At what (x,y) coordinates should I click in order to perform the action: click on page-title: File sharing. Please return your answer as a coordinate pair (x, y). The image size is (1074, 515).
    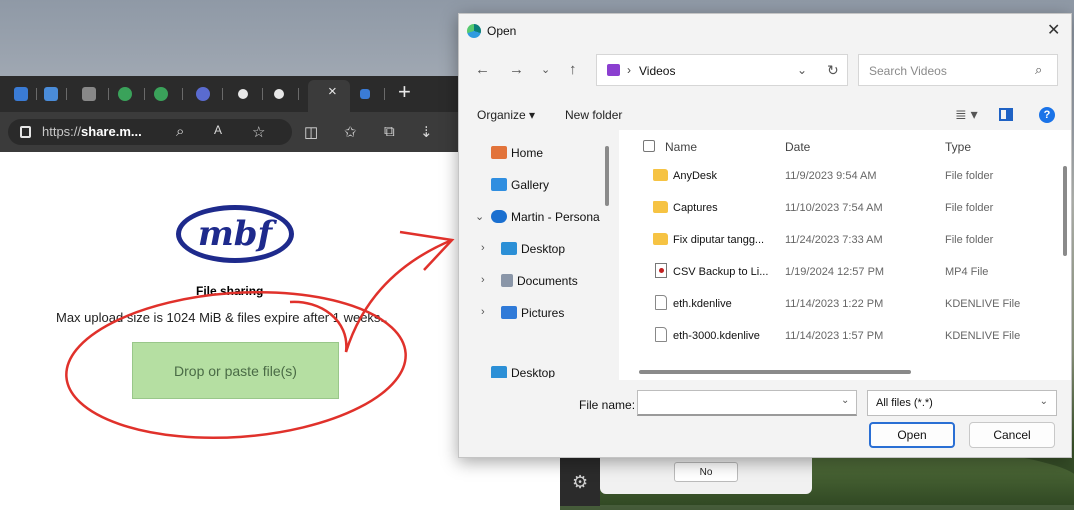
    Looking at the image, I should click on (230, 291).